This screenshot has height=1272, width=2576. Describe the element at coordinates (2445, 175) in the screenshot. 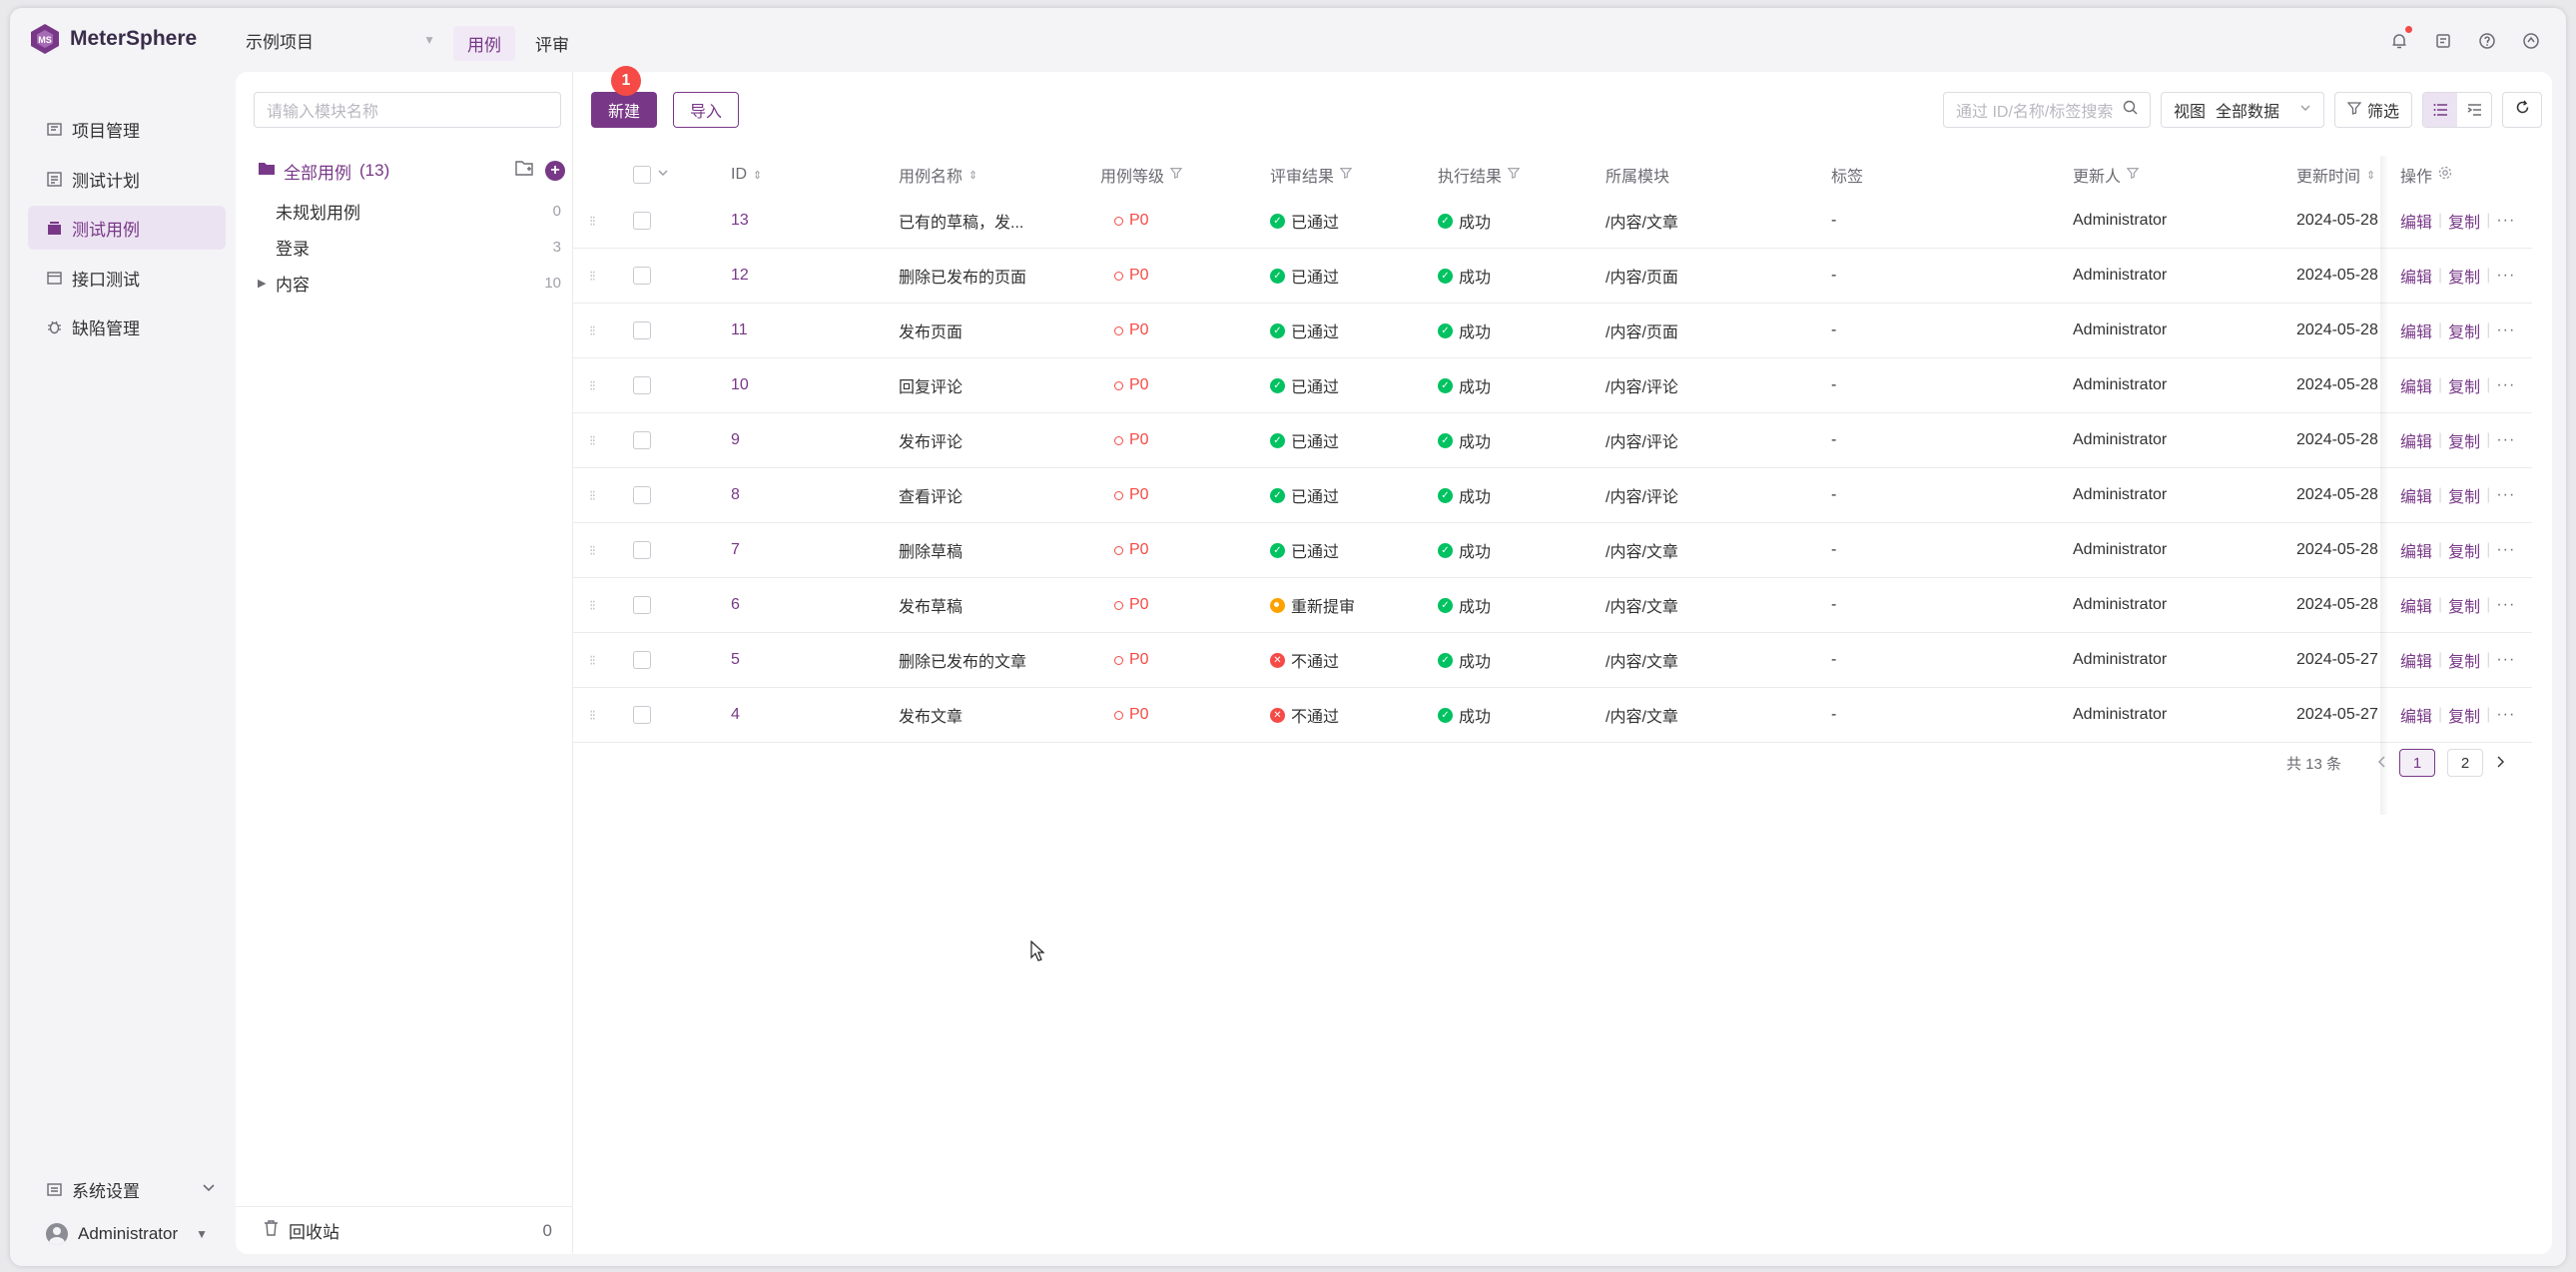

I see `gear-icon` at that location.